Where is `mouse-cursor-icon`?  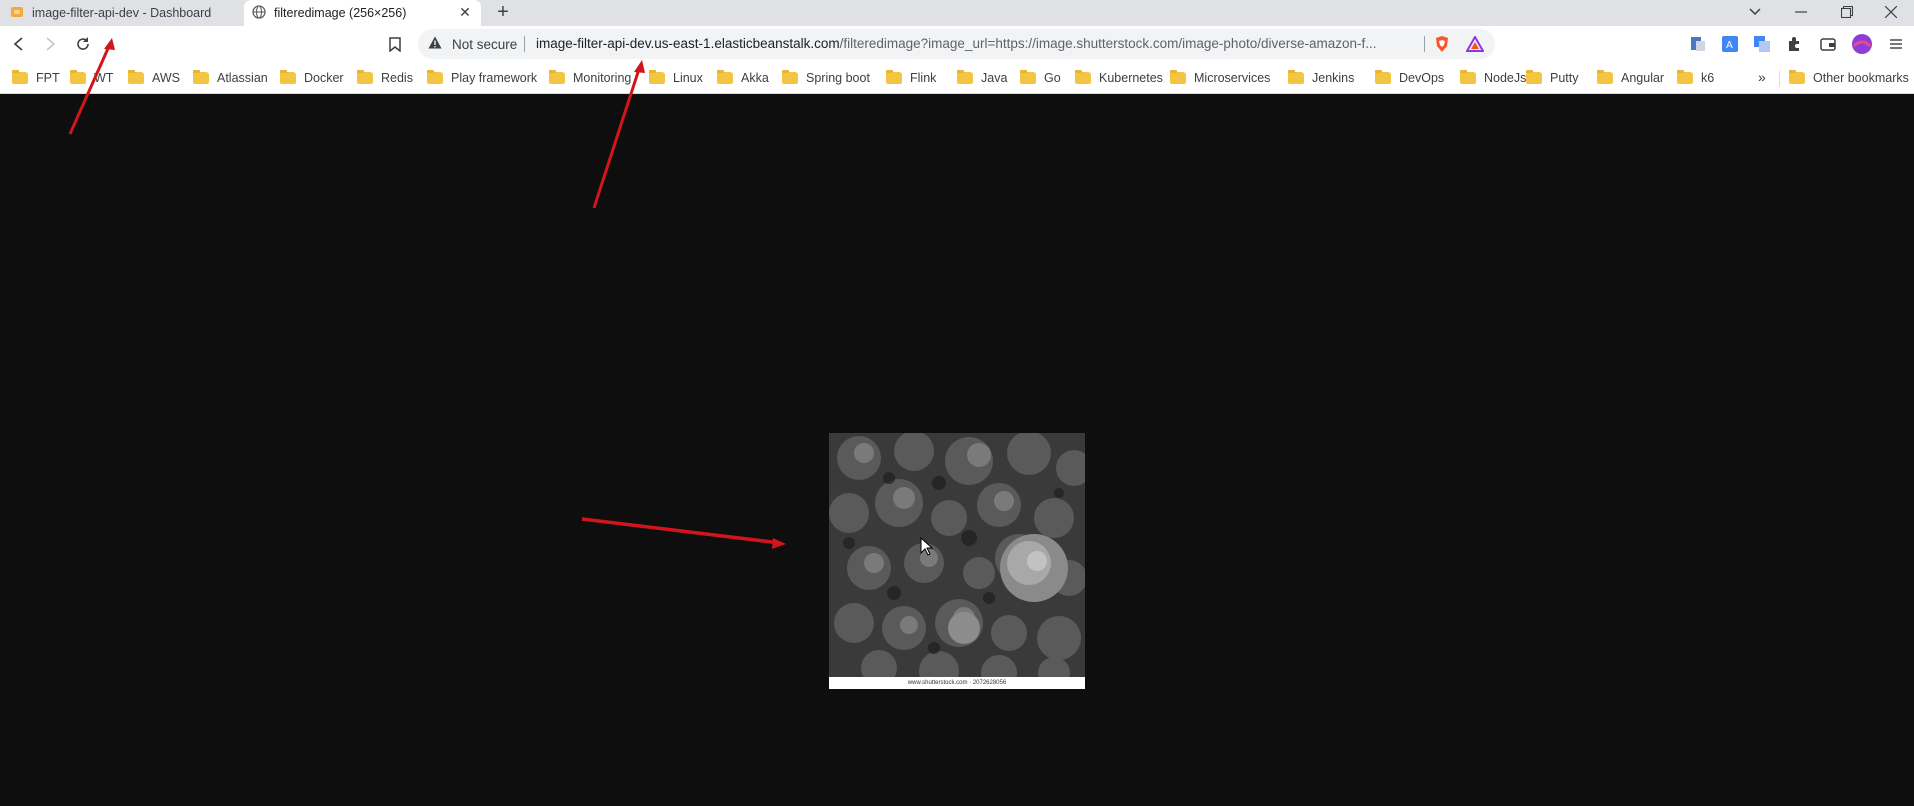 mouse-cursor-icon is located at coordinates (927, 546).